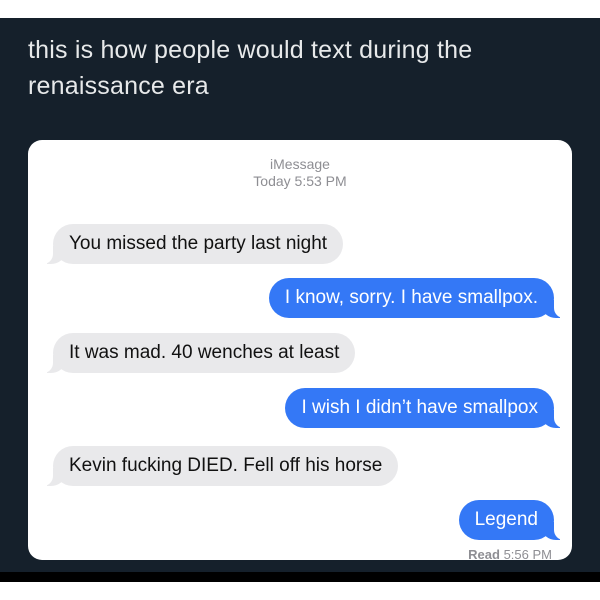 This screenshot has height=600, width=600. I want to click on message-text: I wish I didn’t have smallpox, so click(419, 407).